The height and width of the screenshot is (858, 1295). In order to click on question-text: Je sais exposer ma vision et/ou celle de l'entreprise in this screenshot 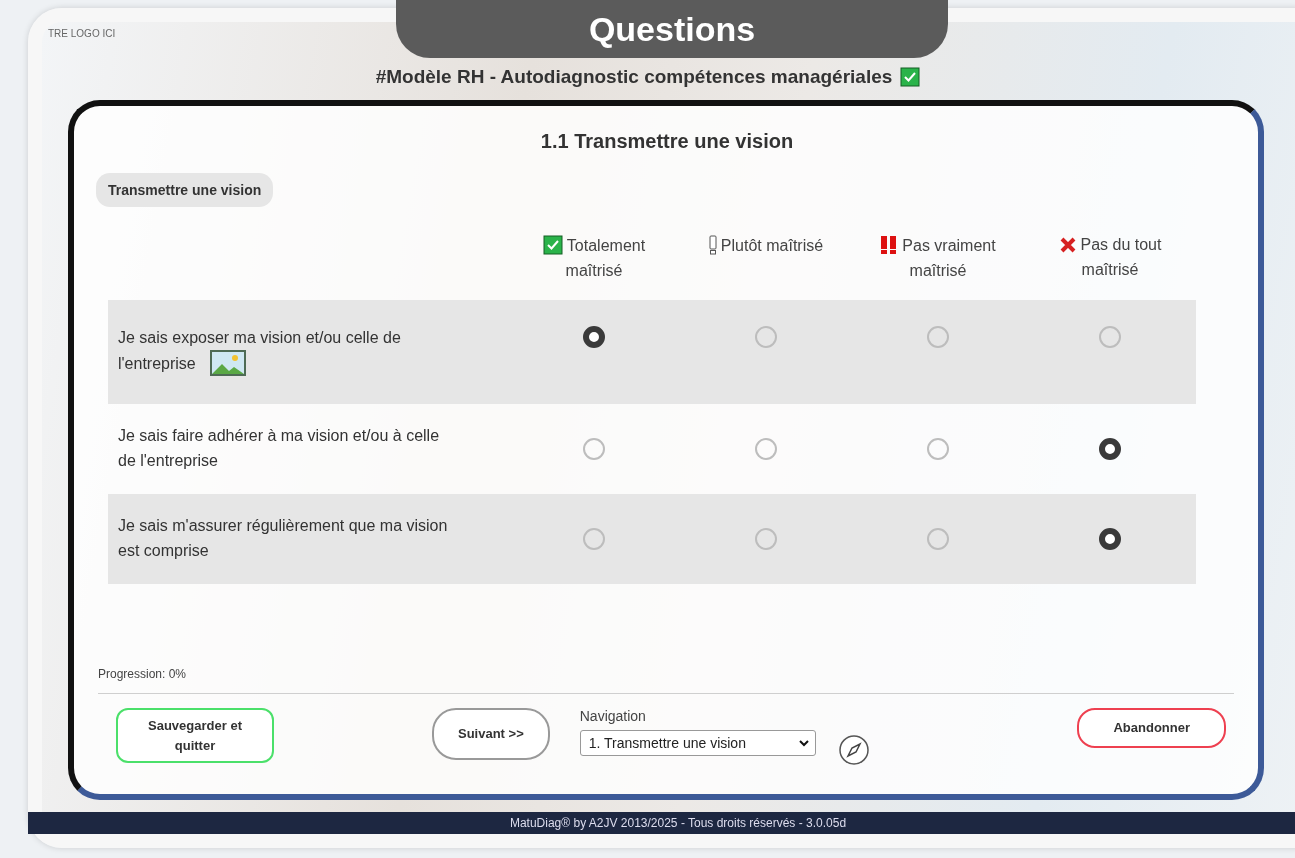, I will do `click(288, 351)`.